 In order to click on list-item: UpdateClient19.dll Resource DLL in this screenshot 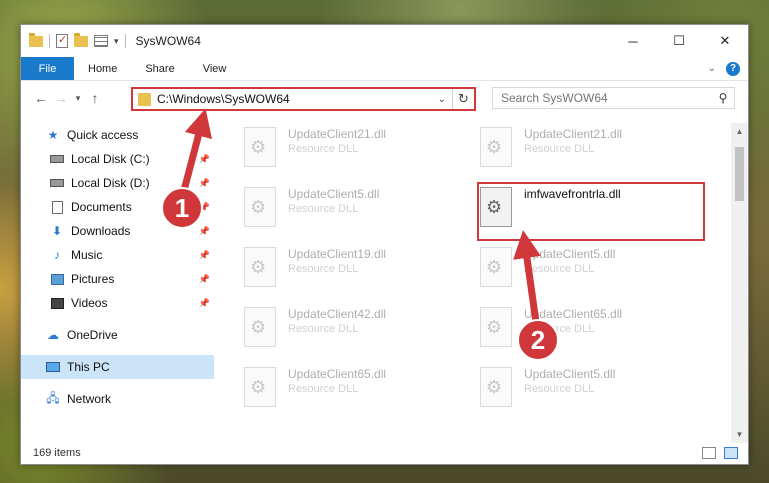, I will do `click(344, 269)`.